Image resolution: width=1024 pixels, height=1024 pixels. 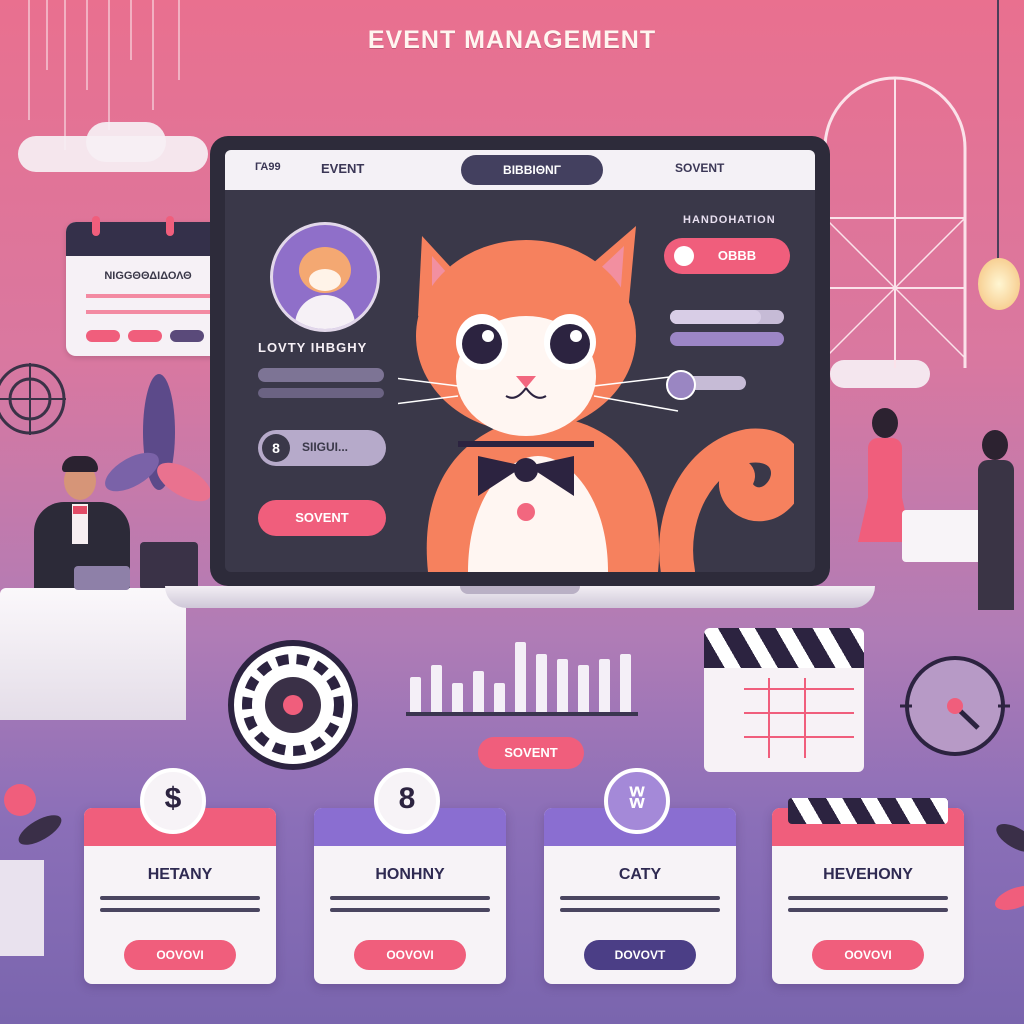 I want to click on symbol-badge-icon: ʬ, so click(x=637, y=801).